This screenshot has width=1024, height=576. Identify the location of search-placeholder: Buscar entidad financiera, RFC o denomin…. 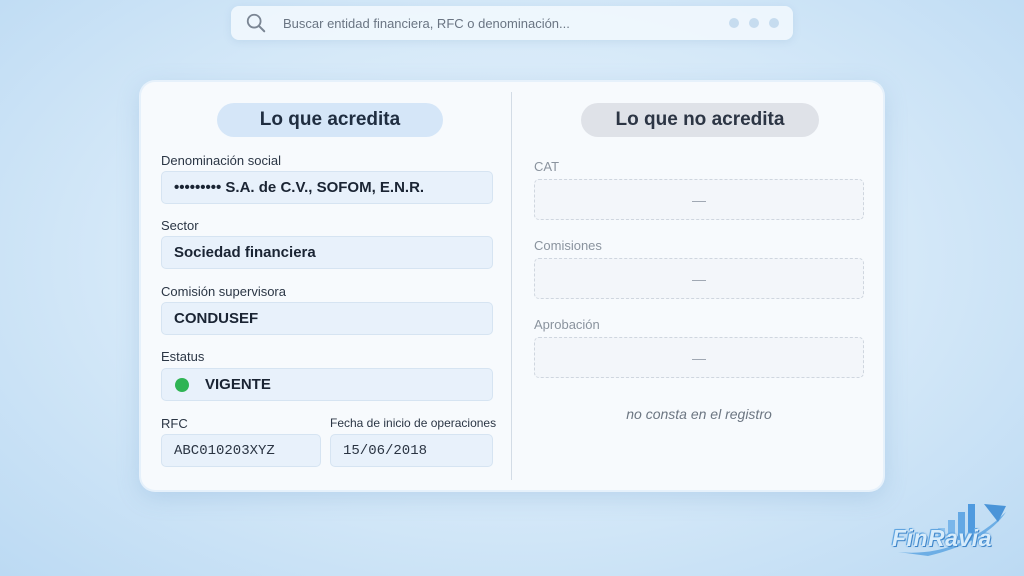
(426, 23).